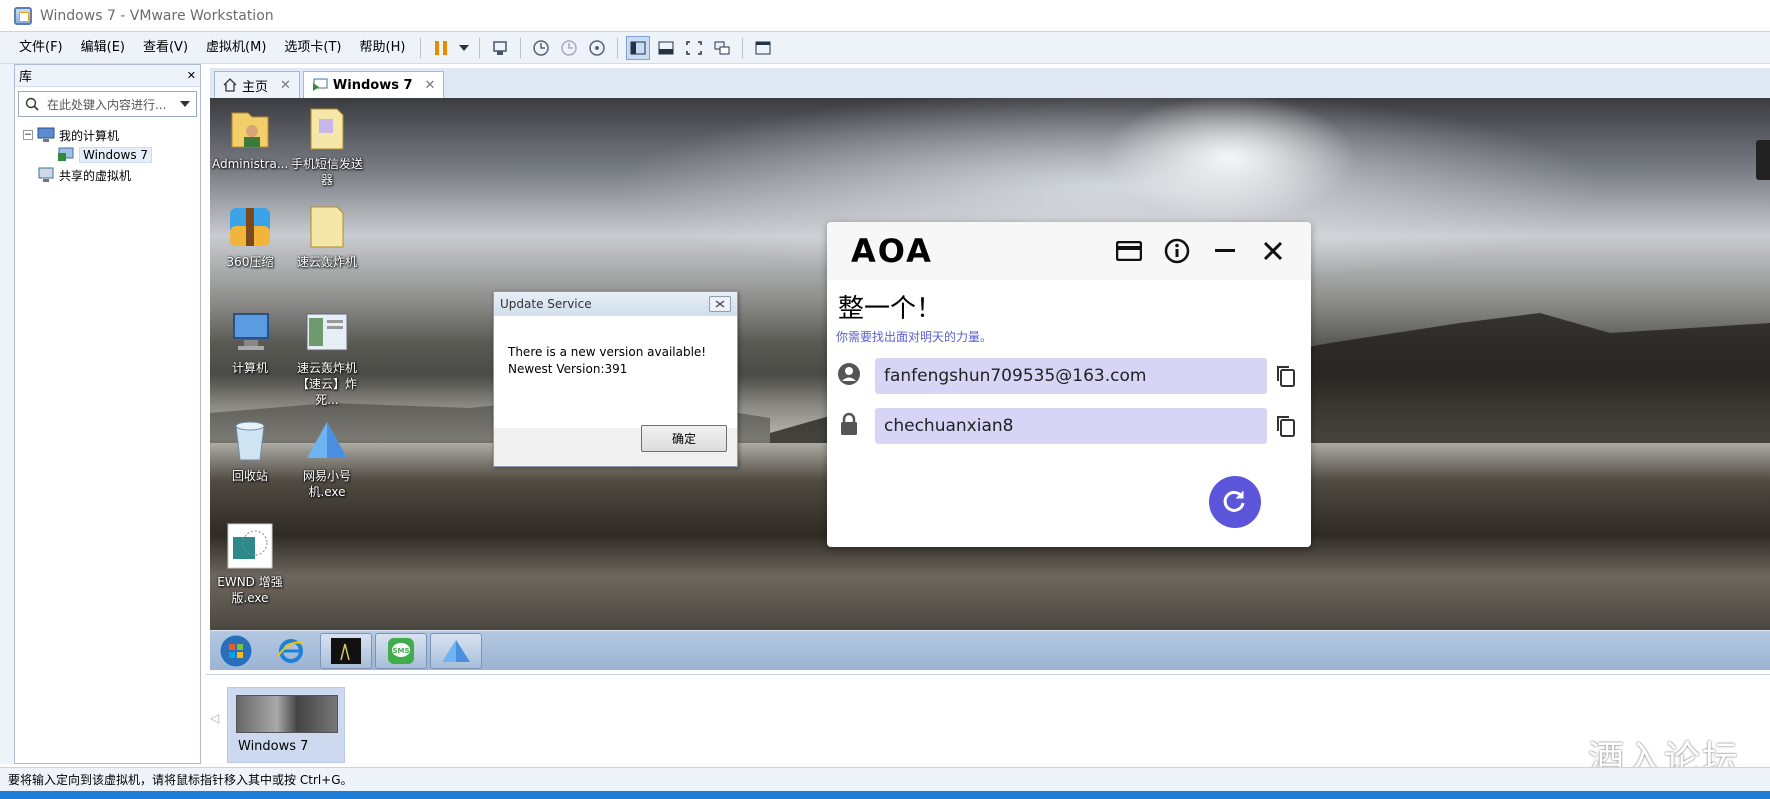 The height and width of the screenshot is (799, 1770). What do you see at coordinates (568, 369) in the screenshot?
I see `dialog-message-line2: Newest Version:391` at bounding box center [568, 369].